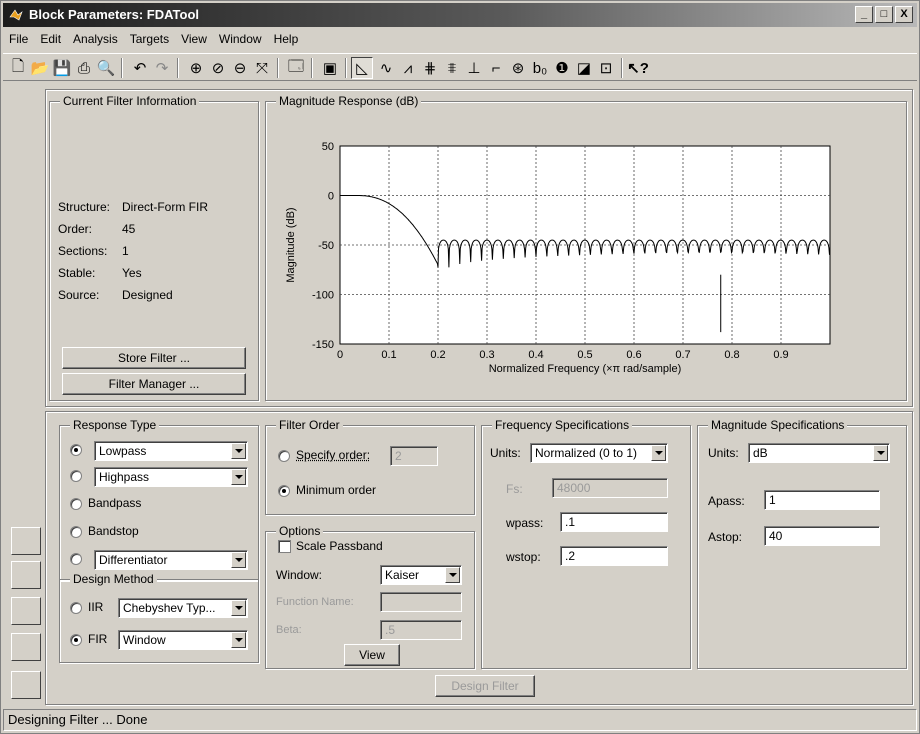 Image resolution: width=920 pixels, height=734 pixels. What do you see at coordinates (171, 560) in the screenshot?
I see `differentiator-dropdown: Differentiator` at bounding box center [171, 560].